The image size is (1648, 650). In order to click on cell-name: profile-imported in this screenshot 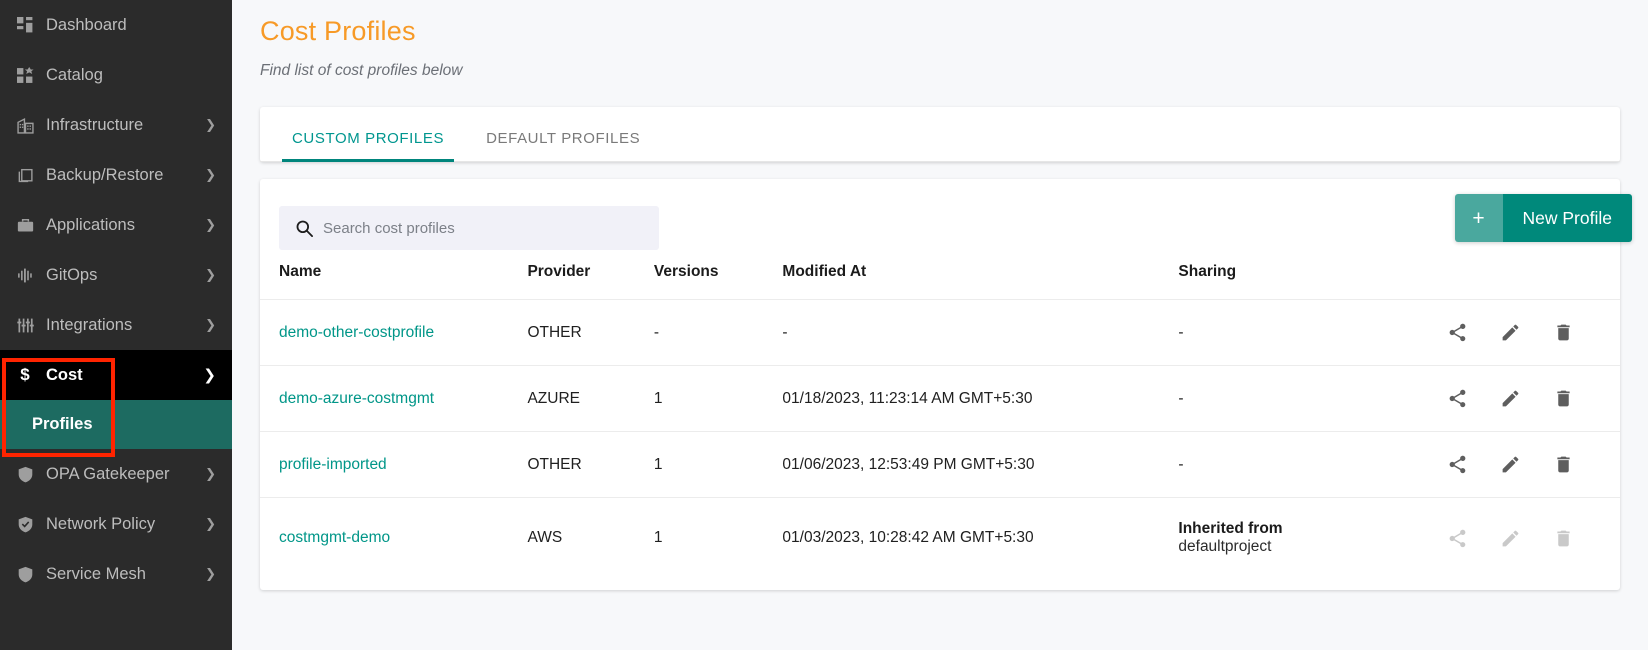, I will do `click(394, 464)`.